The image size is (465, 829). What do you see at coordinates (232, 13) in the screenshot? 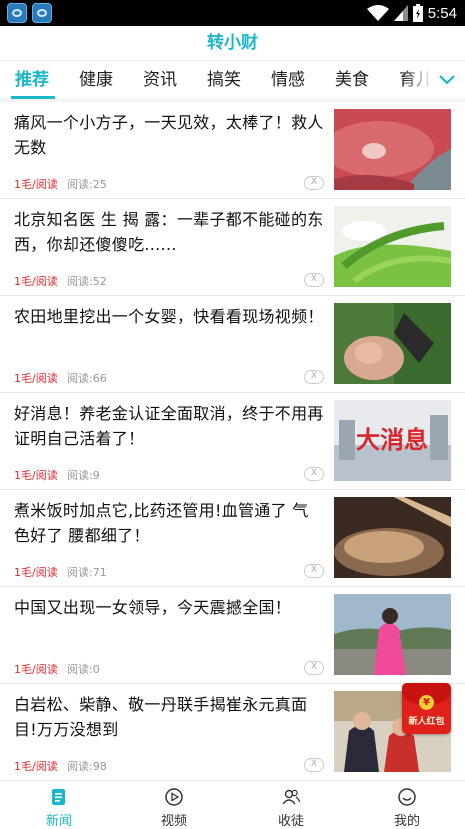
I see `status-bar: 5:54` at bounding box center [232, 13].